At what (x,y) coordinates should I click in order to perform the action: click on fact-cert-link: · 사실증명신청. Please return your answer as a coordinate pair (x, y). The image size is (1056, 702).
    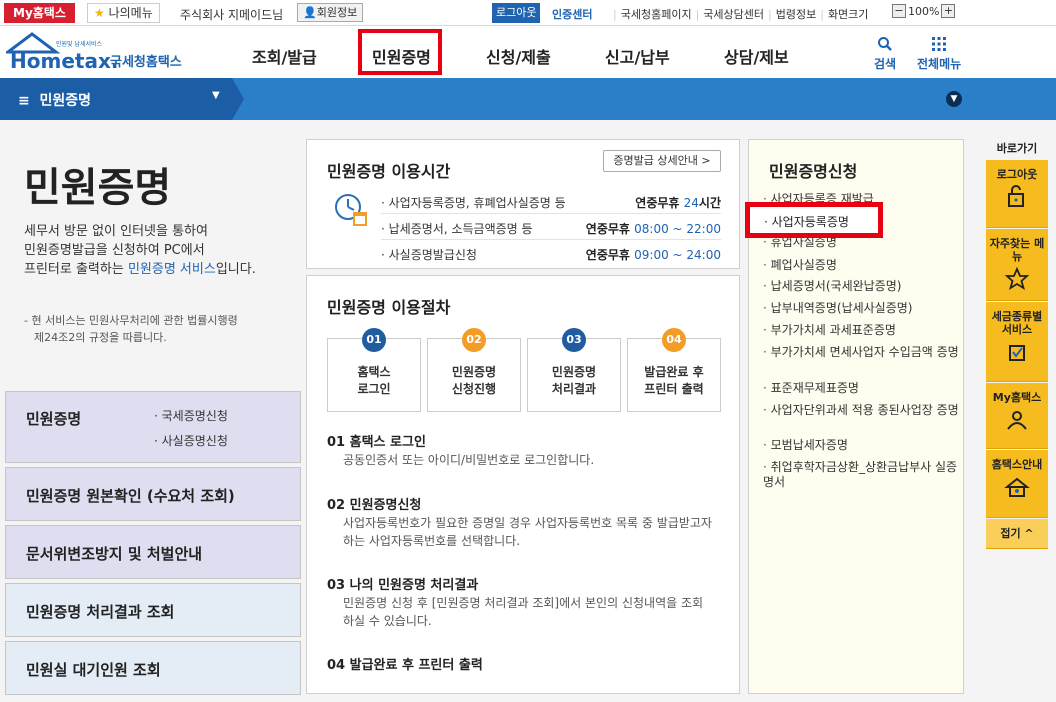
    Looking at the image, I should click on (191, 440).